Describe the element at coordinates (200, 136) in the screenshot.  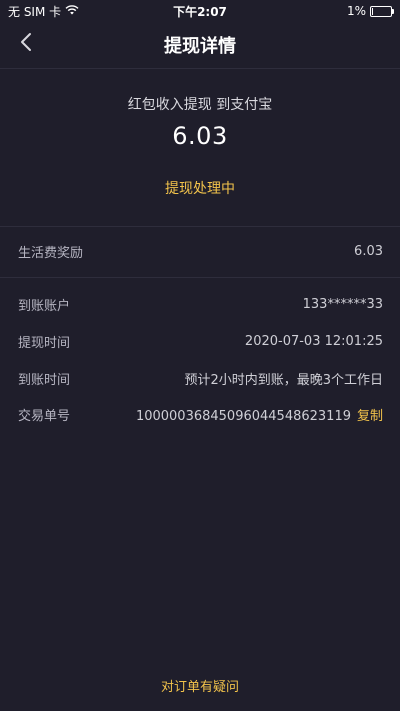
I see `withdraw-amount: 6.03` at that location.